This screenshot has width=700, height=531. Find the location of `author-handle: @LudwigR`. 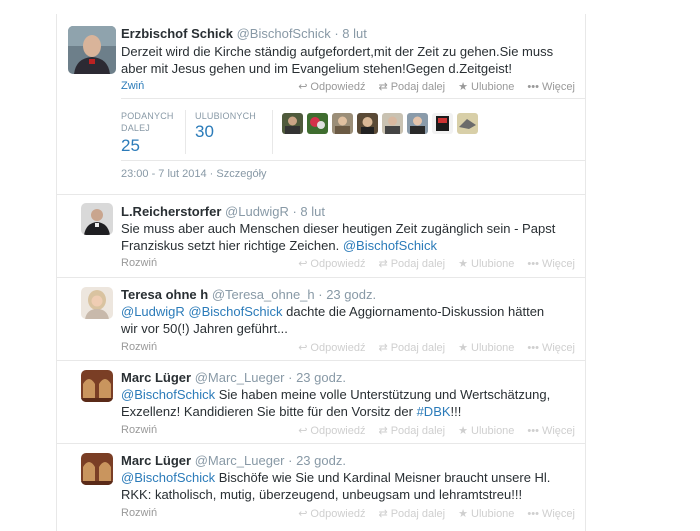

author-handle: @LudwigR is located at coordinates (257, 211).